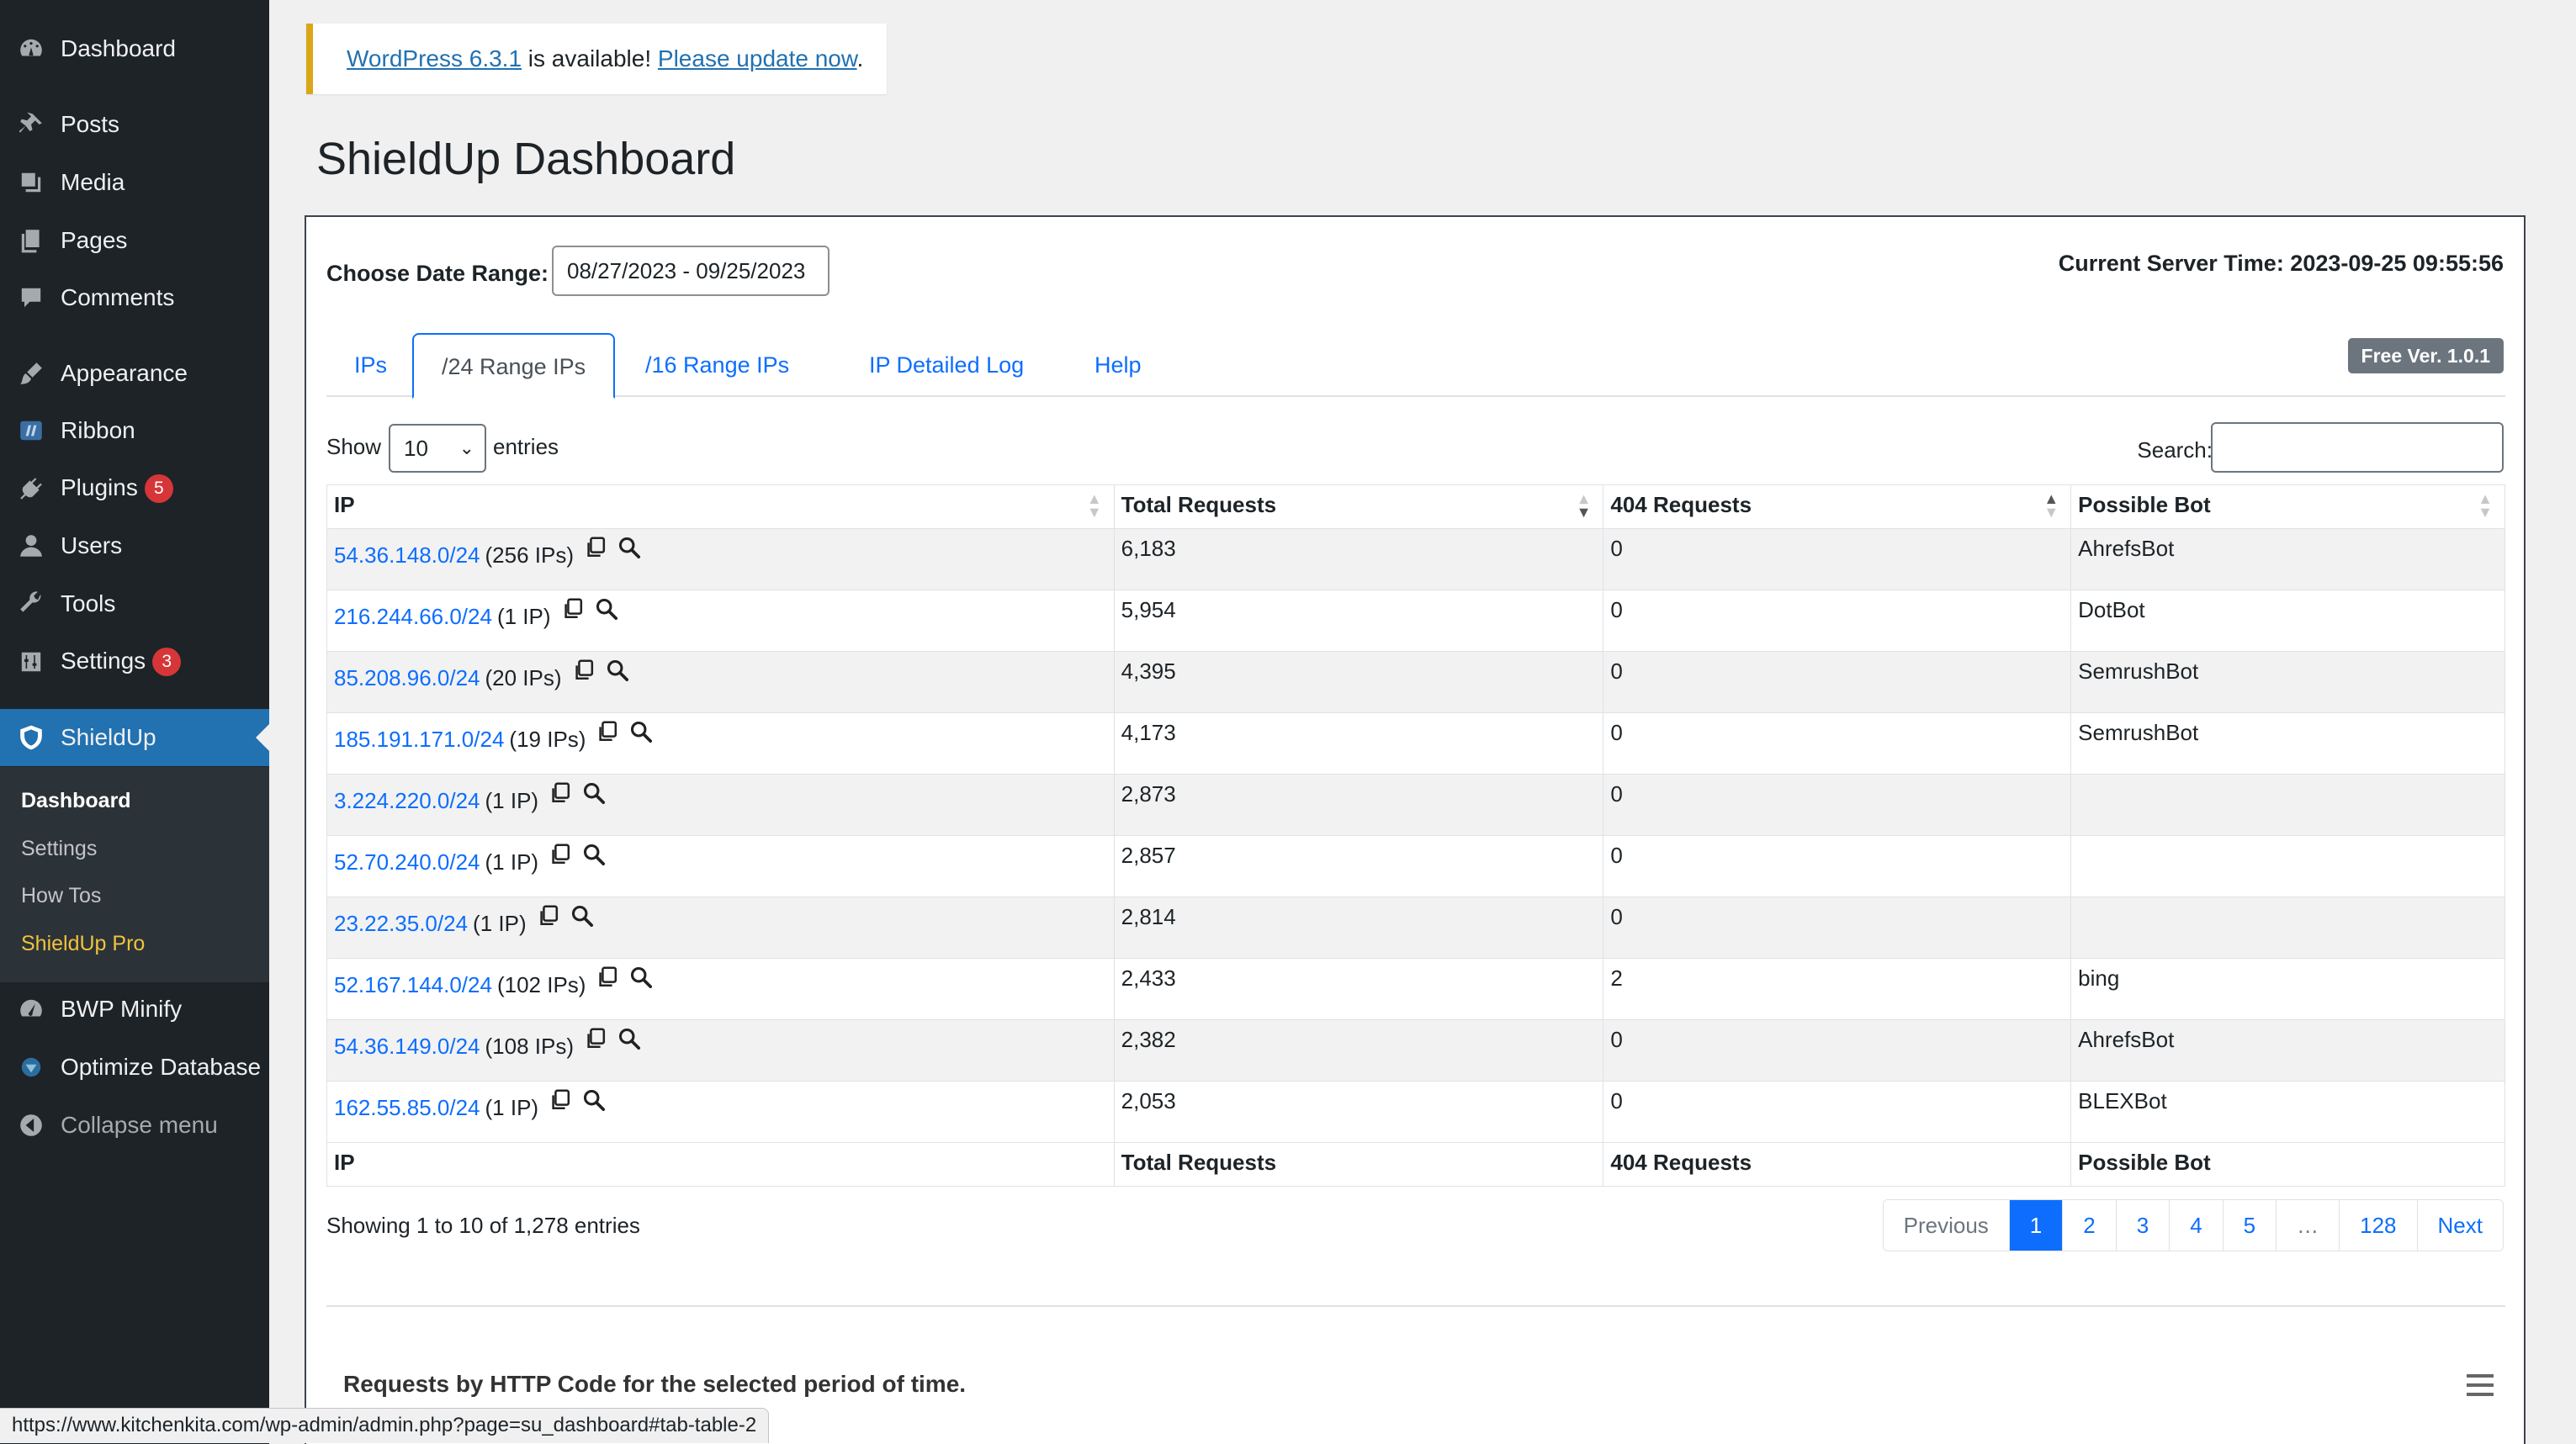 Image resolution: width=2576 pixels, height=1444 pixels. What do you see at coordinates (407, 800) in the screenshot?
I see `ip-range-link: 3.224.220.0/24` at bounding box center [407, 800].